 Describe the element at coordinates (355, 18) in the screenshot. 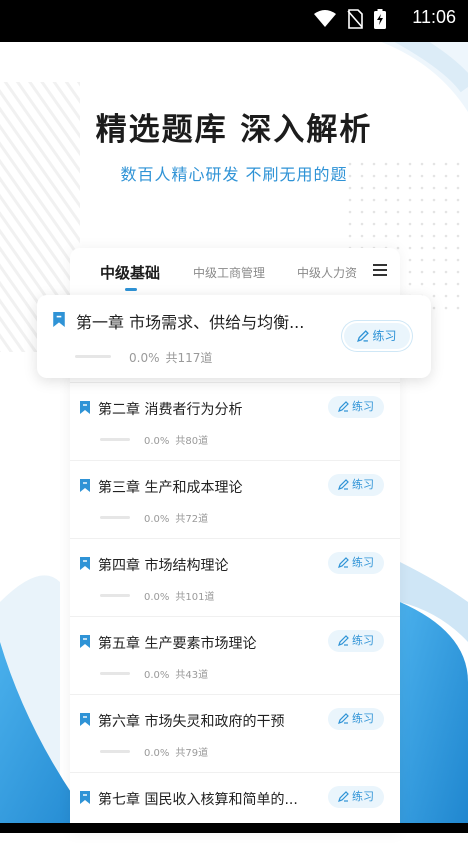

I see `no-sim-icon` at that location.